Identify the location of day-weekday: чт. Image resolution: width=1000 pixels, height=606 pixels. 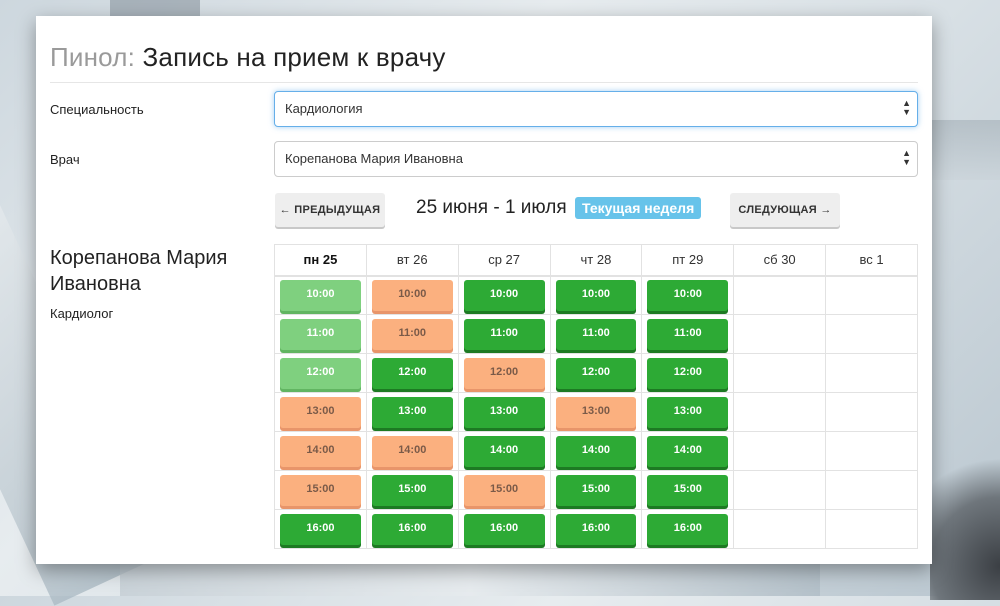
(587, 260).